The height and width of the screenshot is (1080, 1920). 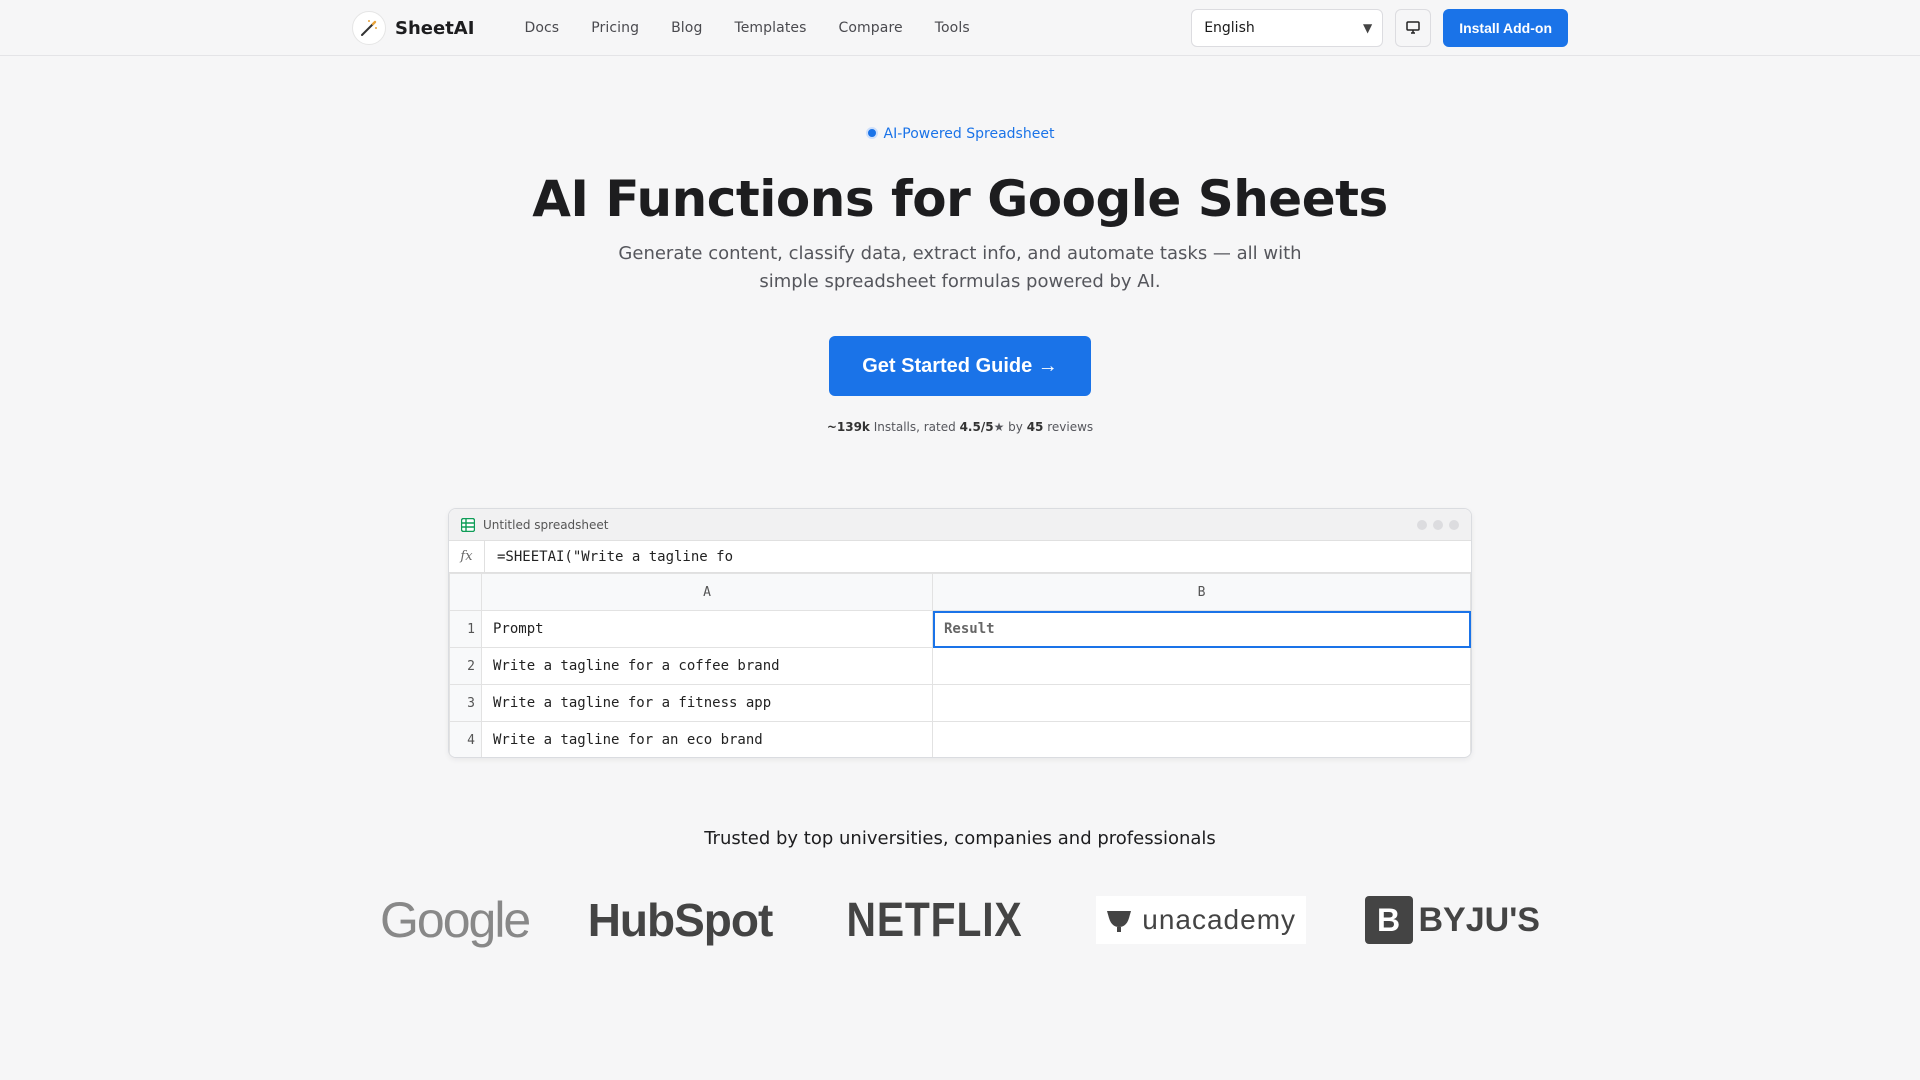 I want to click on formula-bar: fx =SHEETAI("Write a tagline fo, so click(x=960, y=557).